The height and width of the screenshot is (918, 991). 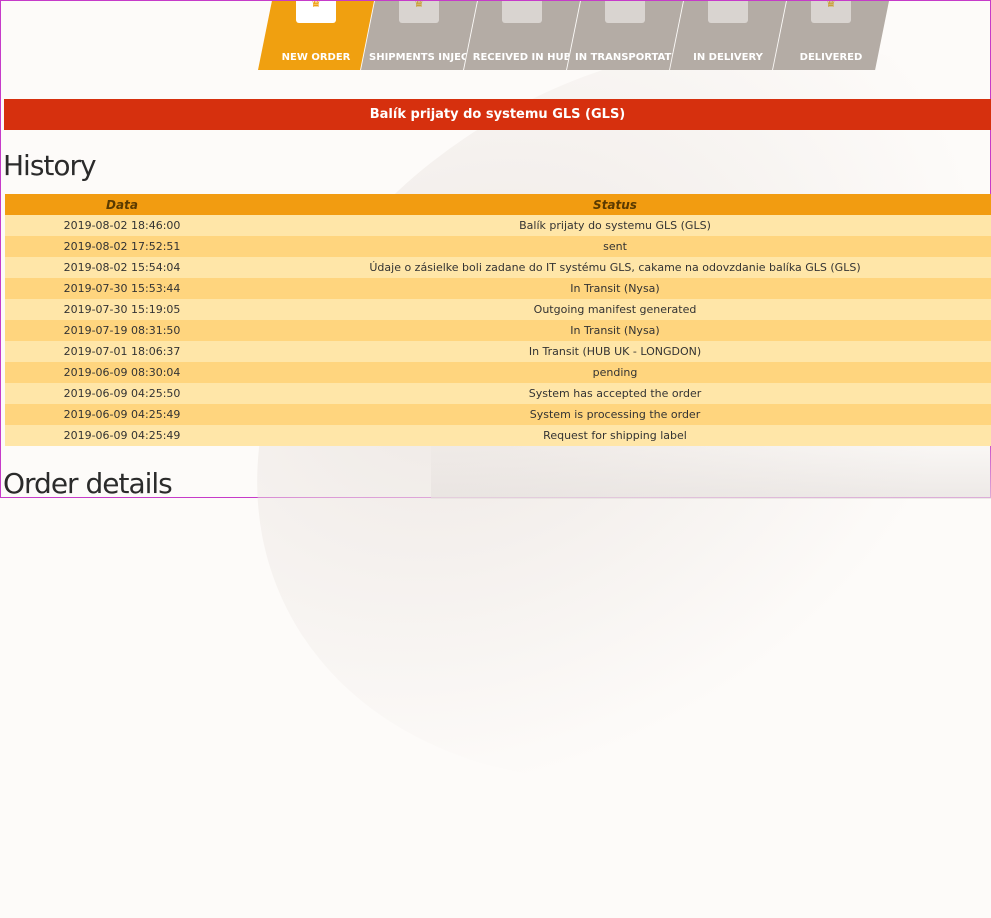 I want to click on step-received-in-hub: RECEIVED IN HUB, so click(x=522, y=35).